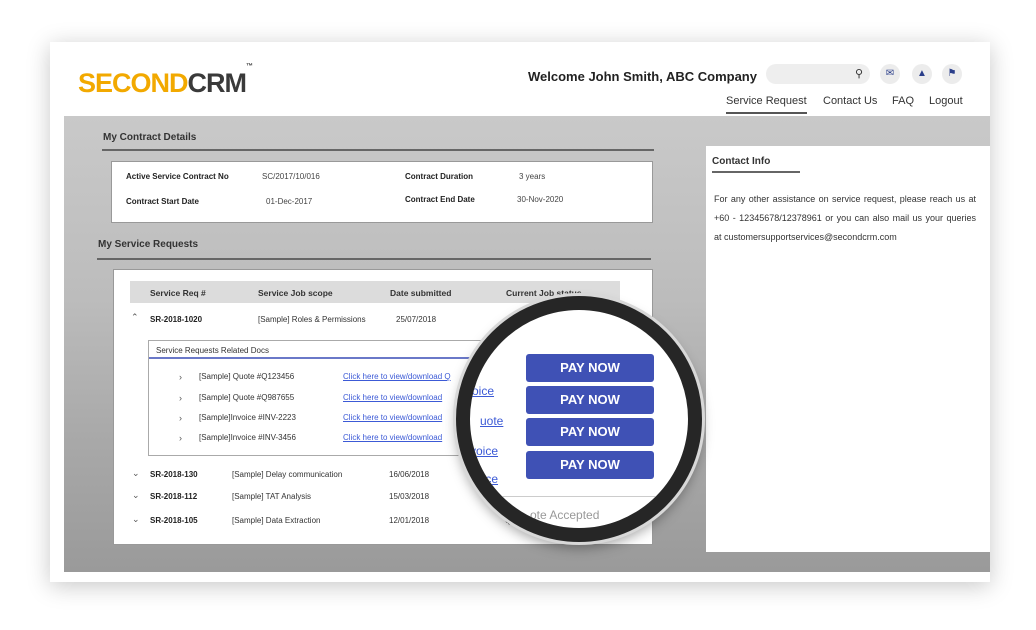 The width and height of the screenshot is (1036, 630). What do you see at coordinates (162, 201) in the screenshot?
I see `contract-start-label: Contract Start Date` at bounding box center [162, 201].